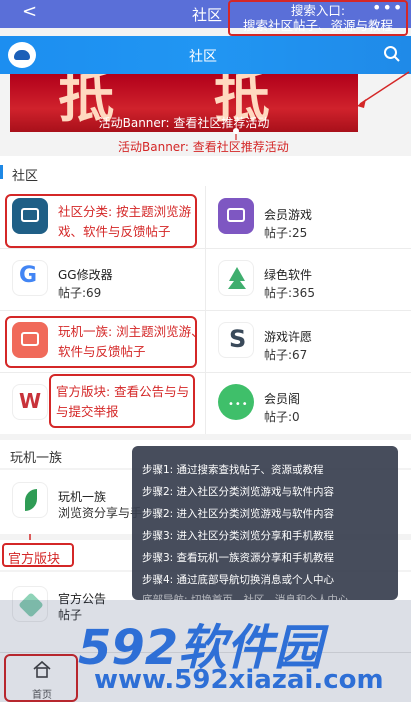  What do you see at coordinates (233, 470) in the screenshot?
I see `step-text: 步骤1: 通过搜索查找帖子、资源或教程` at bounding box center [233, 470].